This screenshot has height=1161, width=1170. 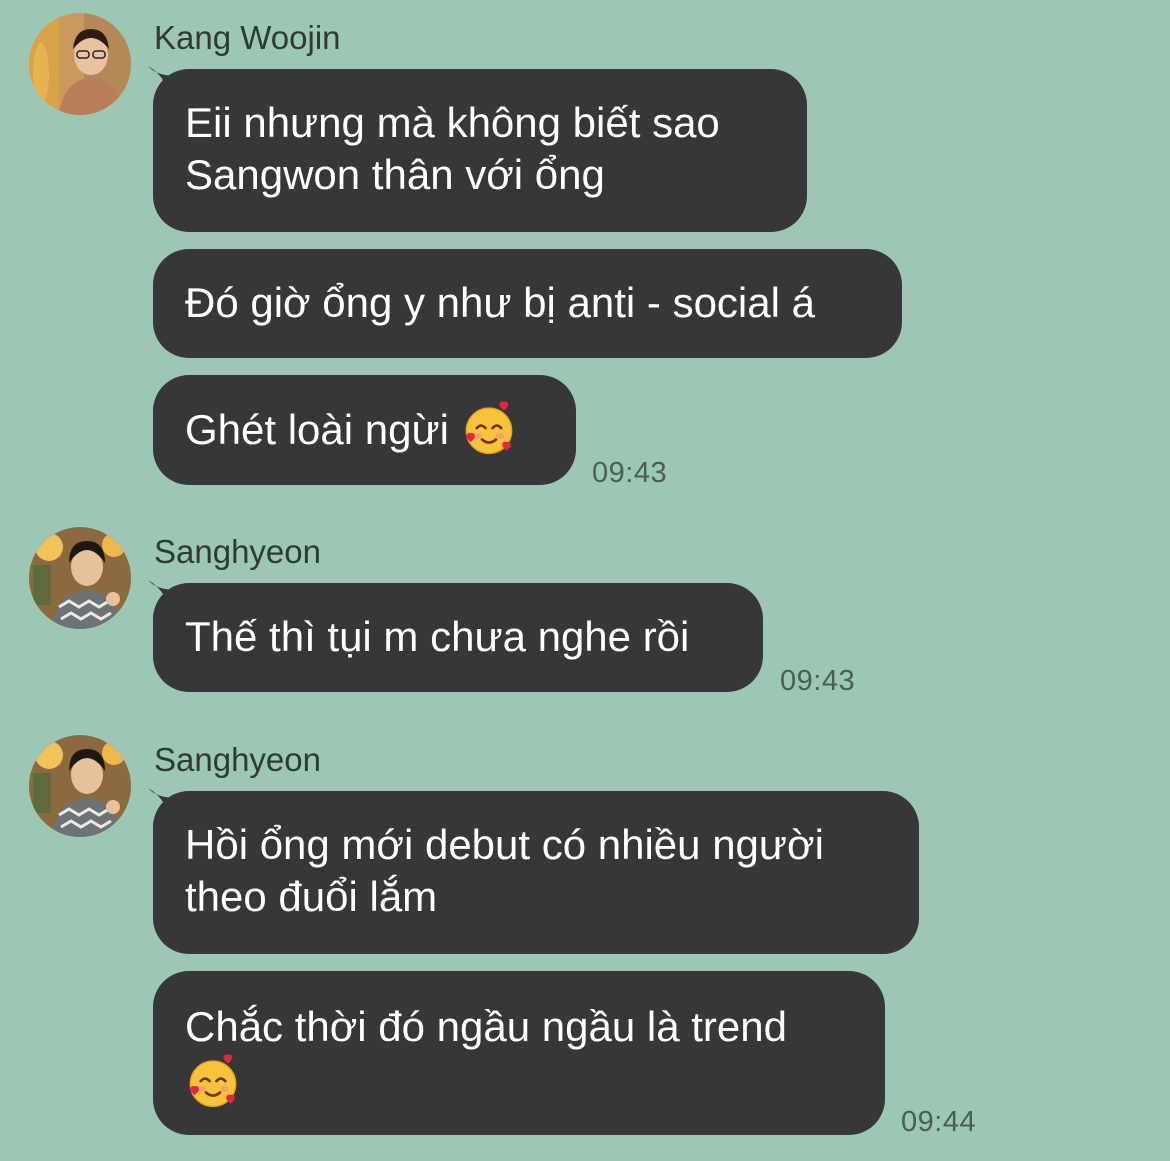 I want to click on message-bubble: Ghét loài ngừi, so click(x=364, y=430).